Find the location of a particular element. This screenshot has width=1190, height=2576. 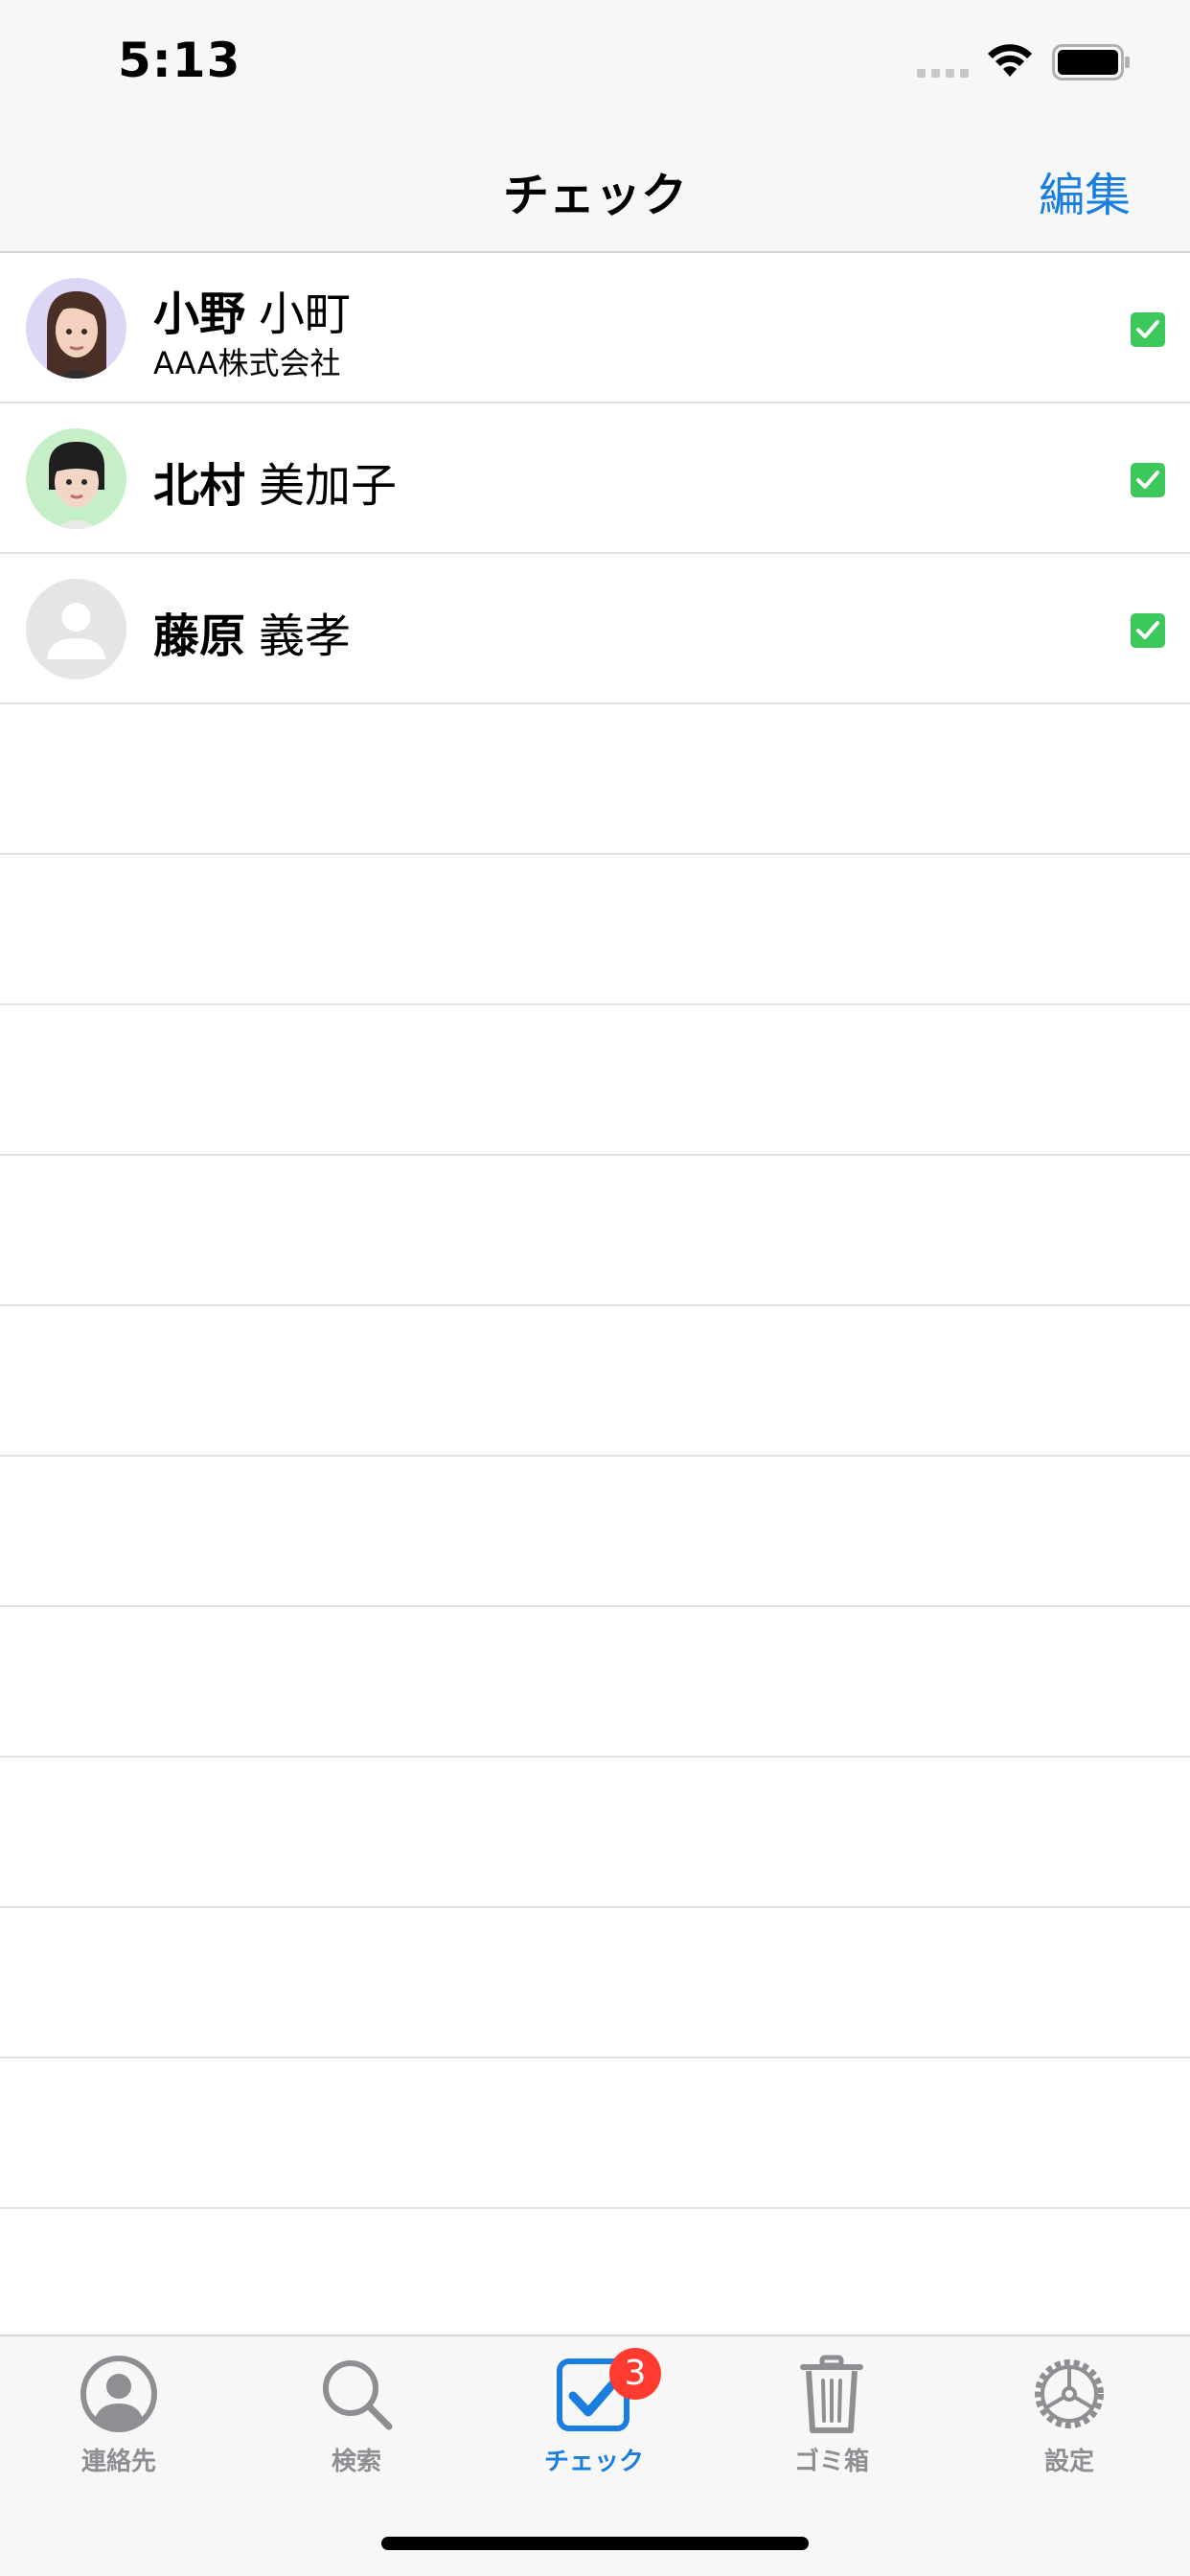

edit-button: 編集 is located at coordinates (1085, 190).